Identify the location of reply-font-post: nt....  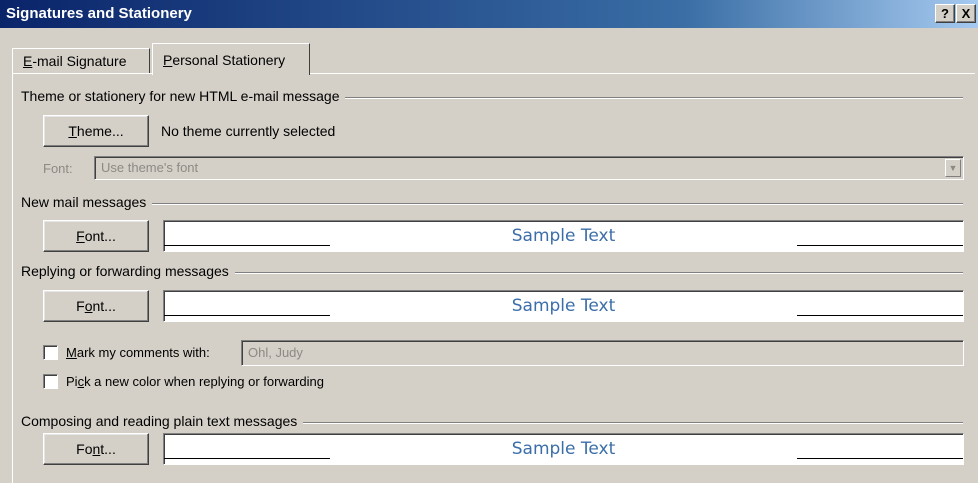
(104, 306).